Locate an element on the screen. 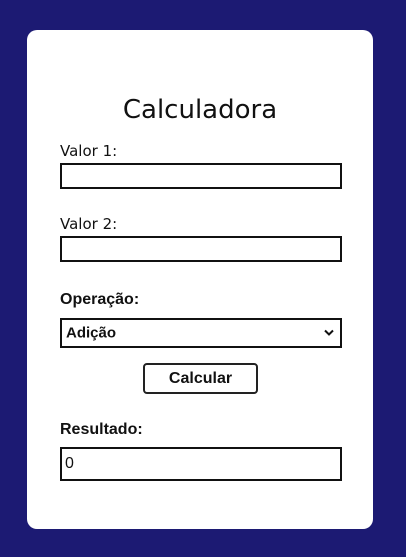 Image resolution: width=406 pixels, height=557 pixels. value2-label: Valor 2: is located at coordinates (89, 224).